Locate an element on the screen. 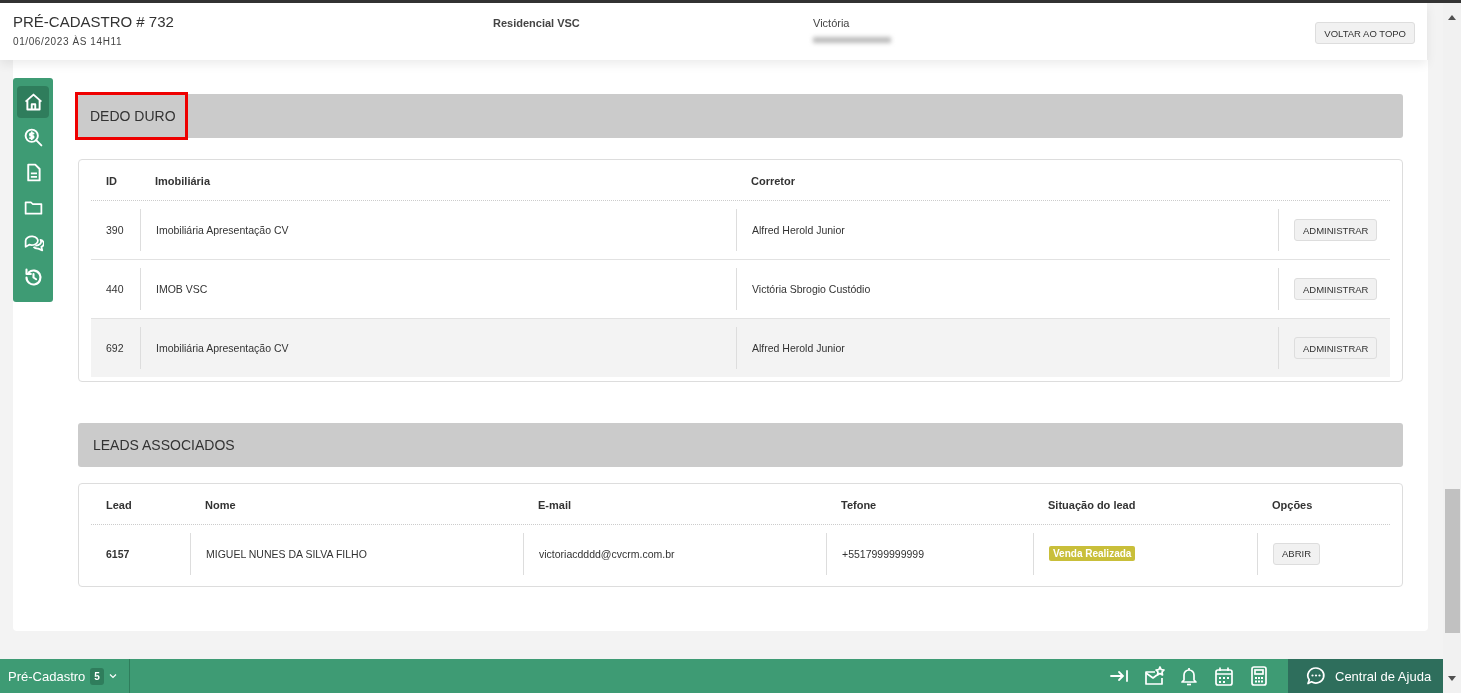 The width and height of the screenshot is (1461, 693). calendar-icon is located at coordinates (1224, 676).